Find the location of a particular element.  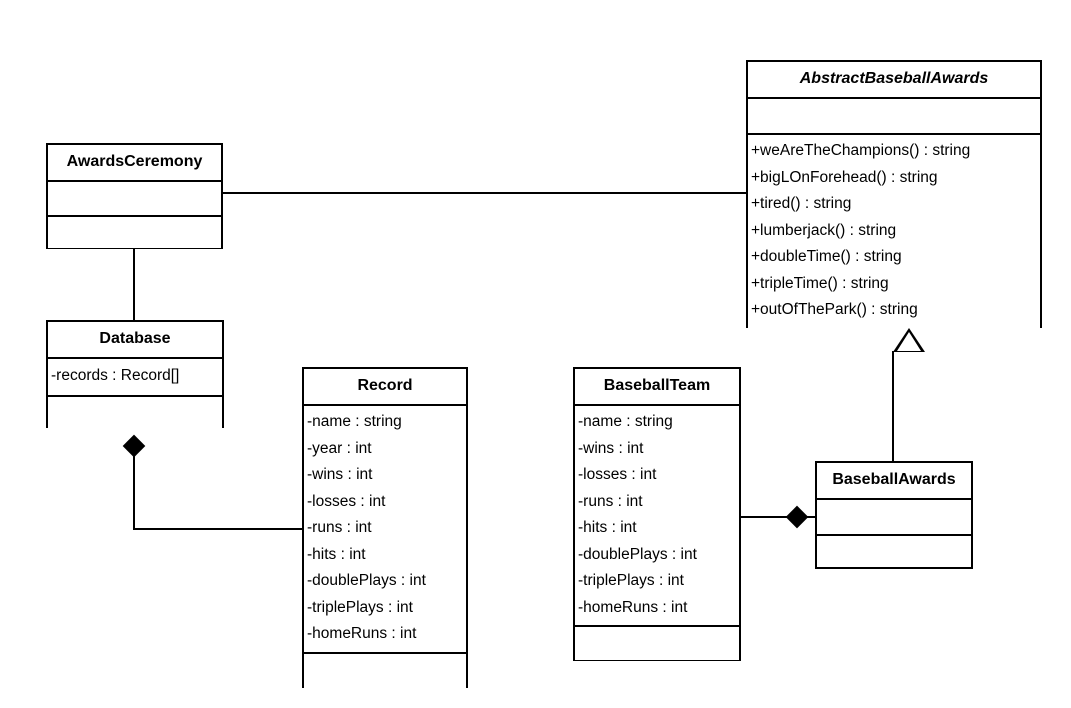

attributes-compartment-awards-ceremony is located at coordinates (134, 197).